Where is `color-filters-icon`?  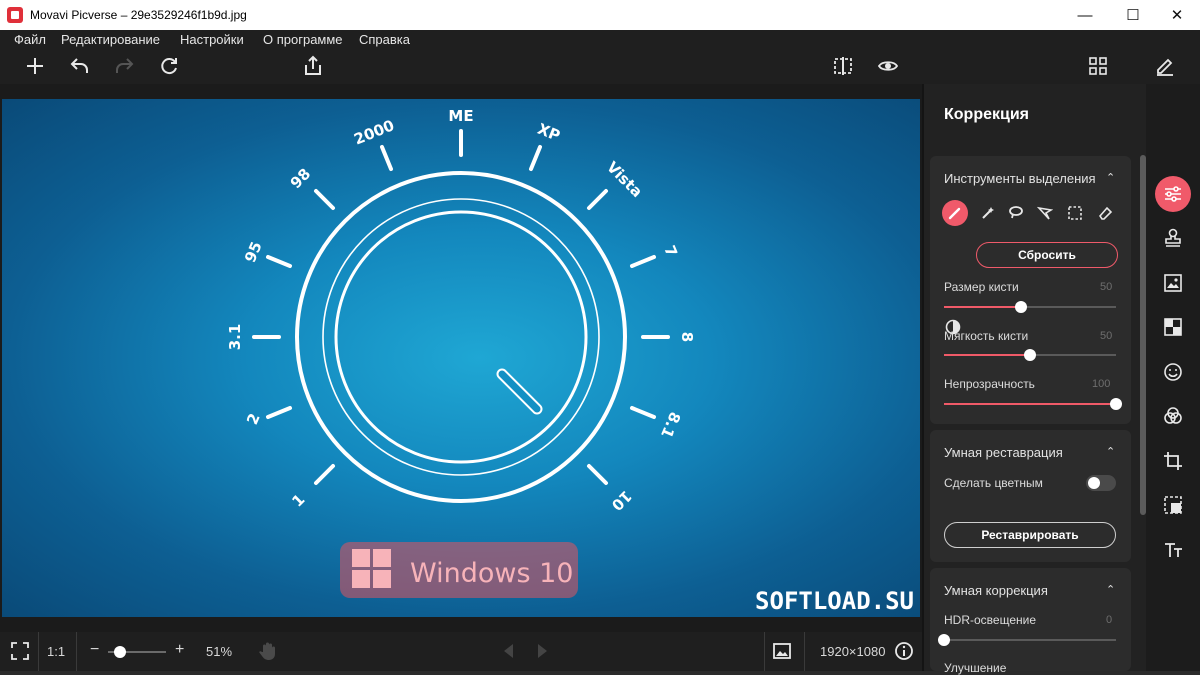 color-filters-icon is located at coordinates (1173, 416).